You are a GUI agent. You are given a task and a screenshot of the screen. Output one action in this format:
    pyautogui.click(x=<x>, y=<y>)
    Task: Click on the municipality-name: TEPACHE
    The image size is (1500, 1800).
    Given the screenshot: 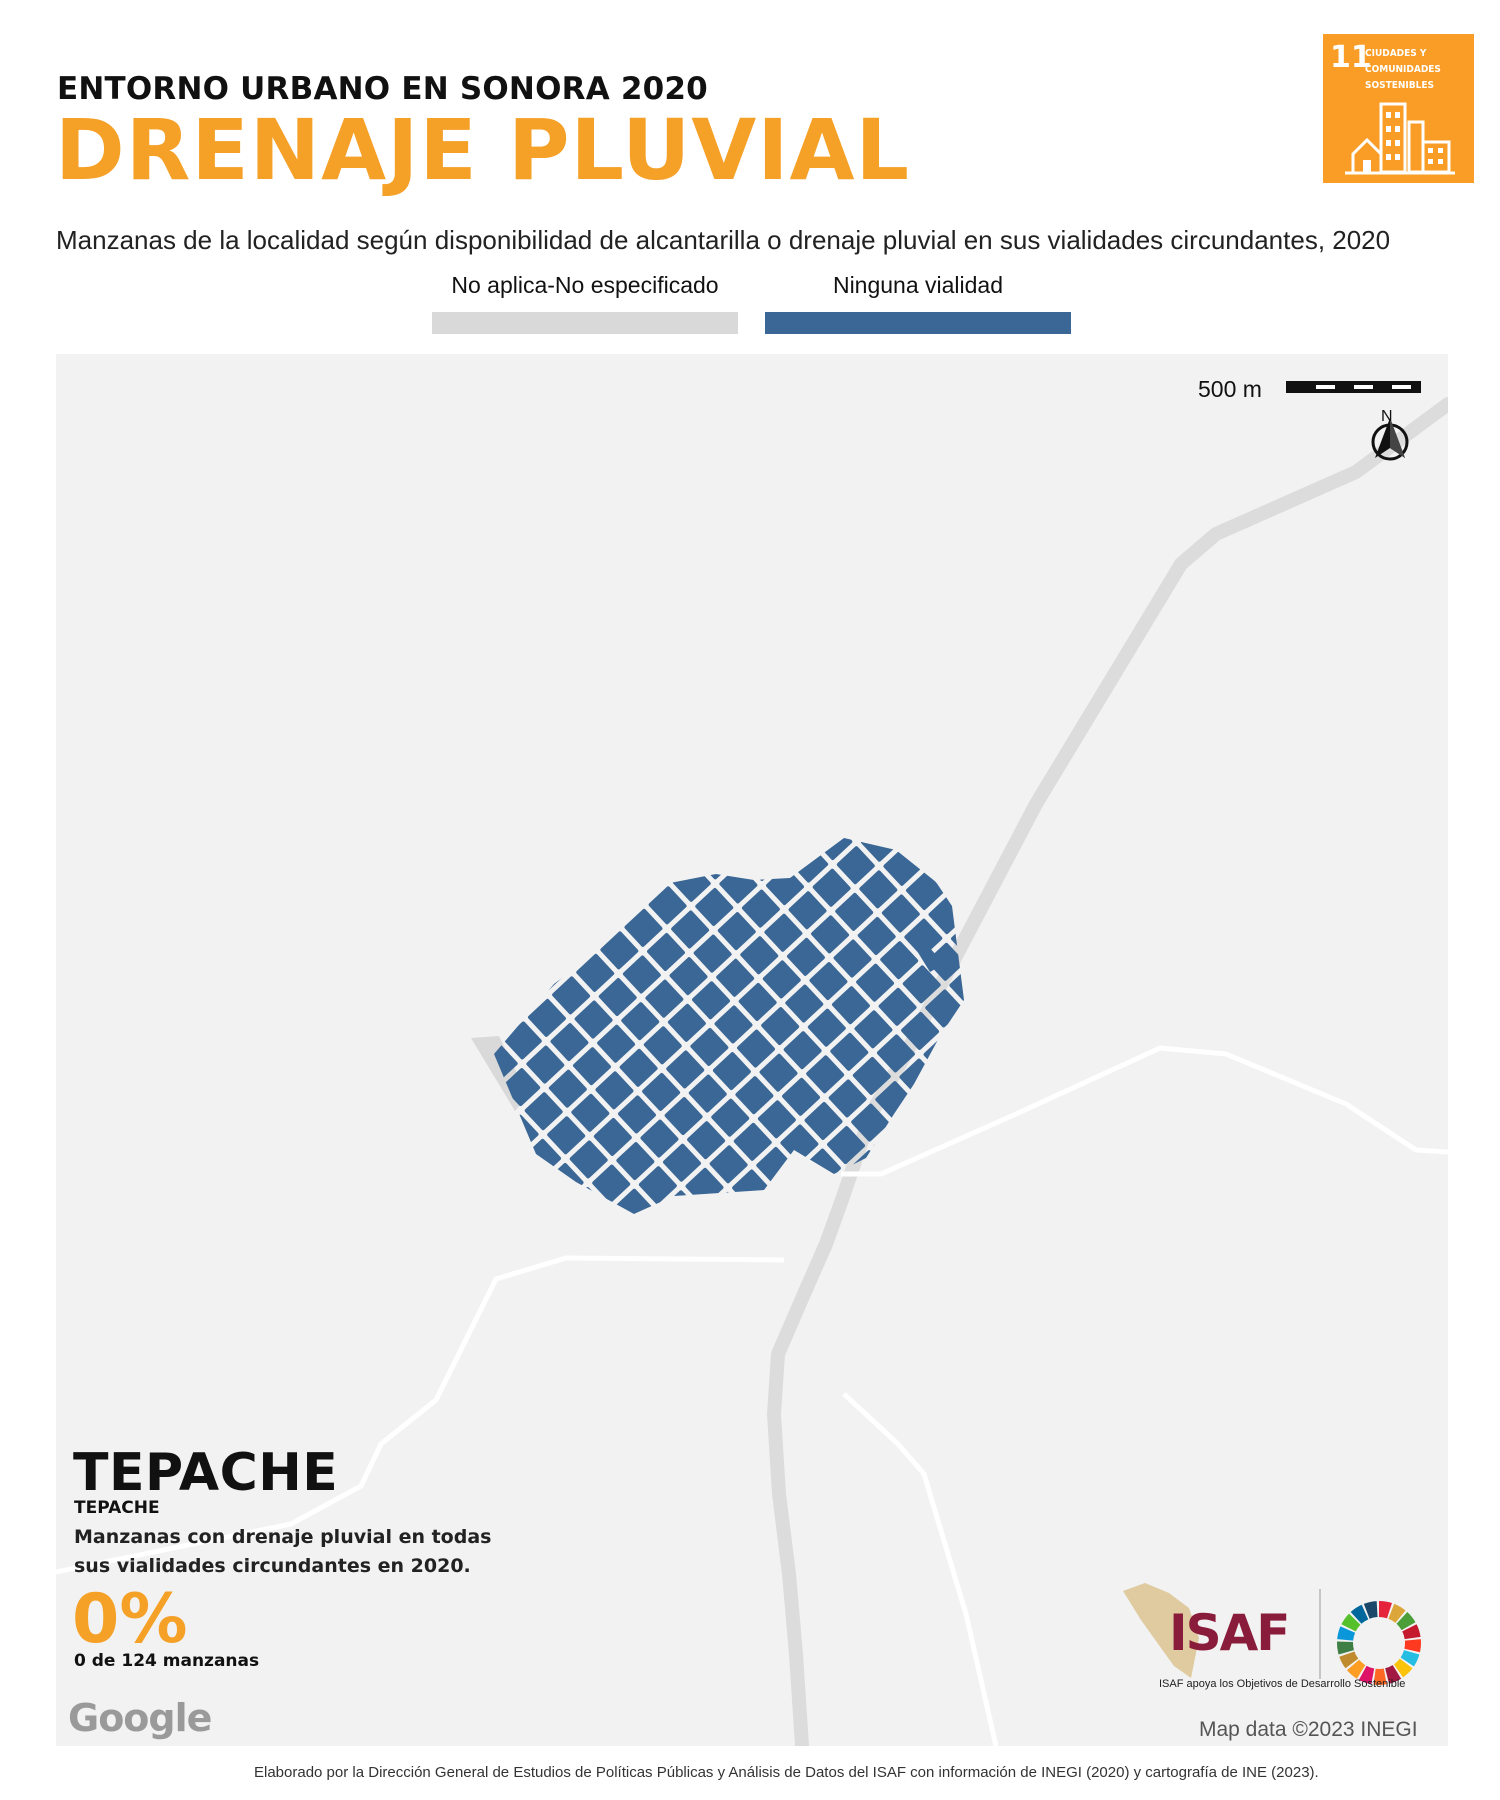 What is the action you would take?
    pyautogui.click(x=117, y=1508)
    